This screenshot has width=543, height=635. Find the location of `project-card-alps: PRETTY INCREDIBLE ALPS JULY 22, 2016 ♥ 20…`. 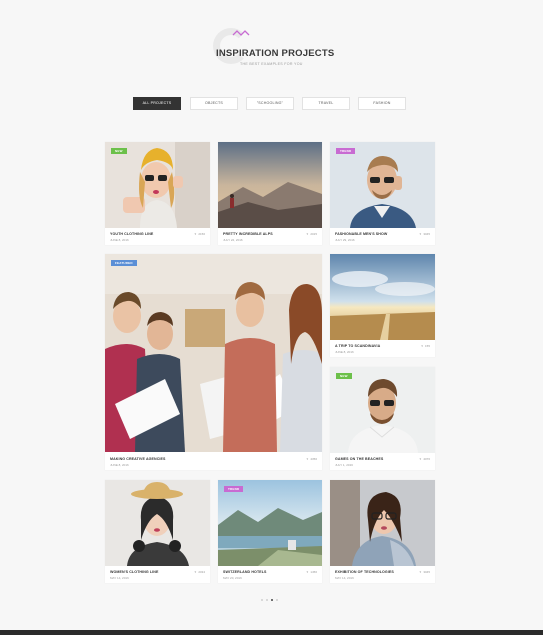

project-card-alps: PRETTY INCREDIBLE ALPS JULY 22, 2016 ♥ 20… is located at coordinates (270, 193).